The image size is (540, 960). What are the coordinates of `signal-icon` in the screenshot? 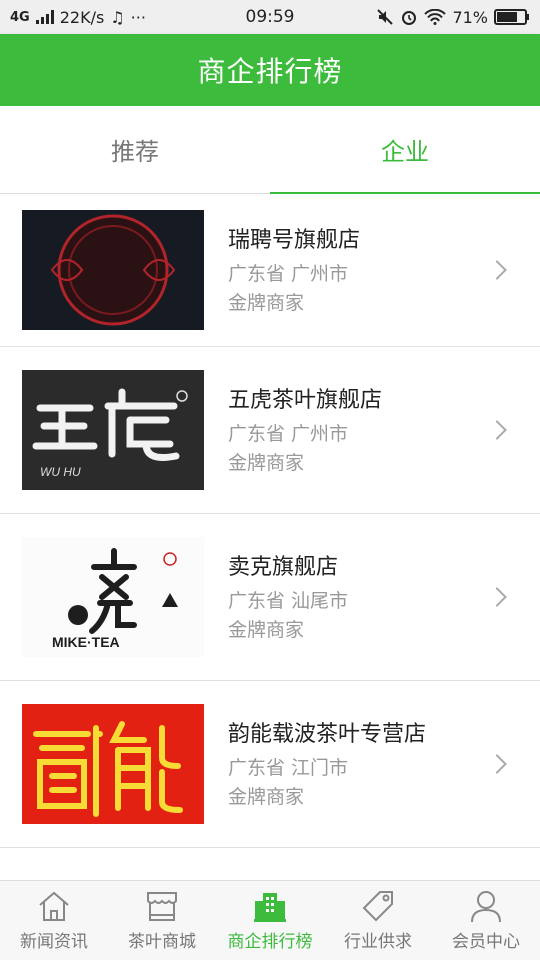 It's located at (44, 17).